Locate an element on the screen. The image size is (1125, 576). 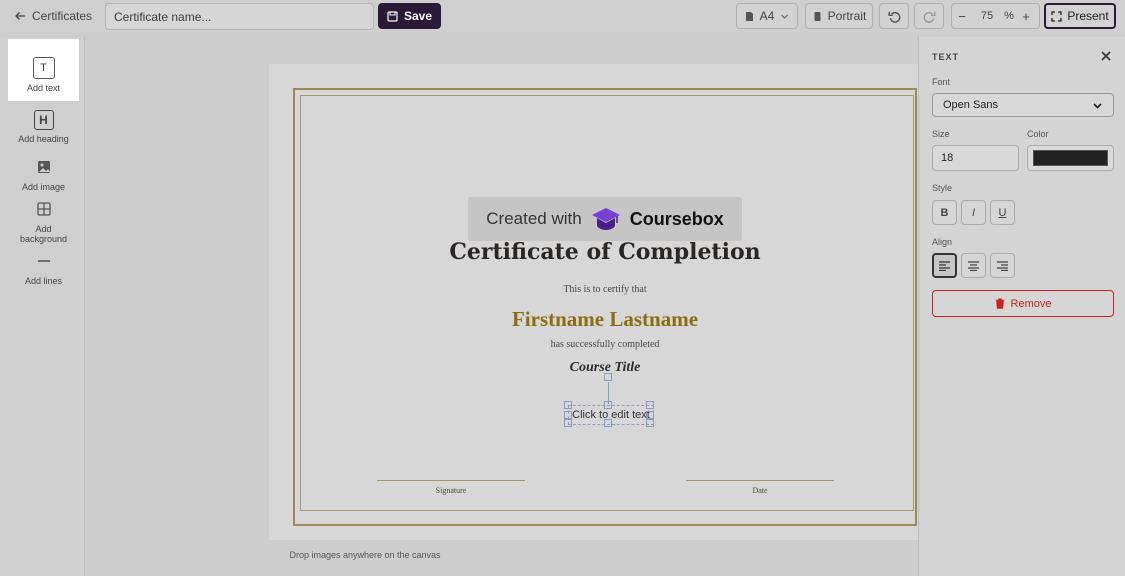
heading-icon: H is located at coordinates (43, 120).